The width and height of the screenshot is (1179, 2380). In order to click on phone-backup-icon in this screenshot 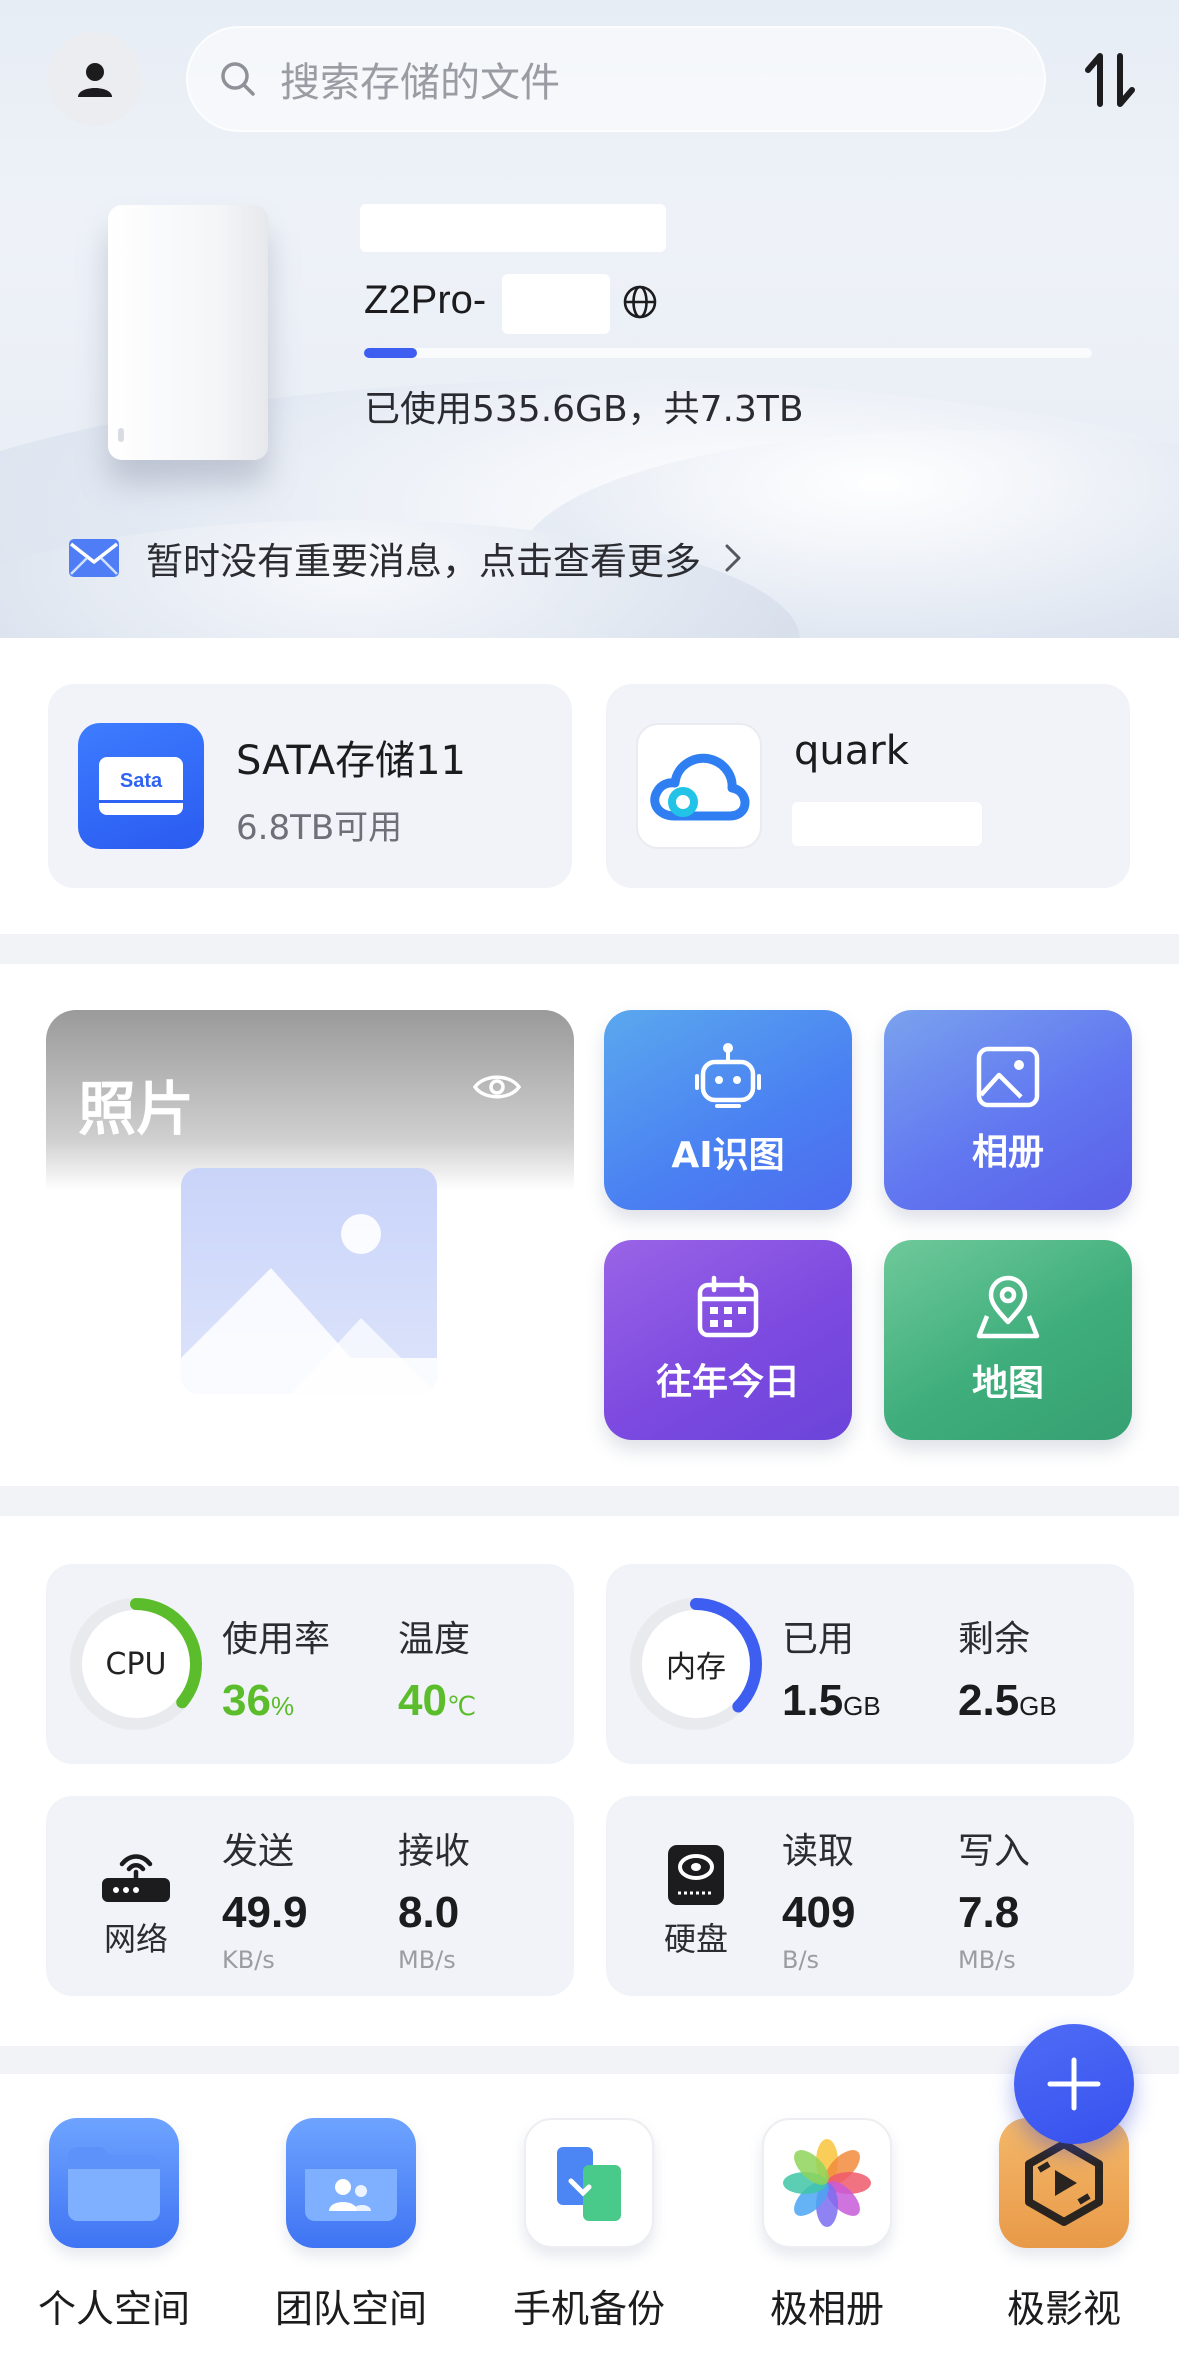, I will do `click(589, 2183)`.